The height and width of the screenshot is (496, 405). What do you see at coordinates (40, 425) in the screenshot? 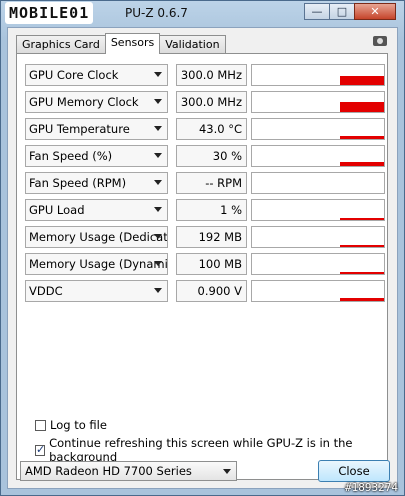
I see `log-to-file-checkbox` at bounding box center [40, 425].